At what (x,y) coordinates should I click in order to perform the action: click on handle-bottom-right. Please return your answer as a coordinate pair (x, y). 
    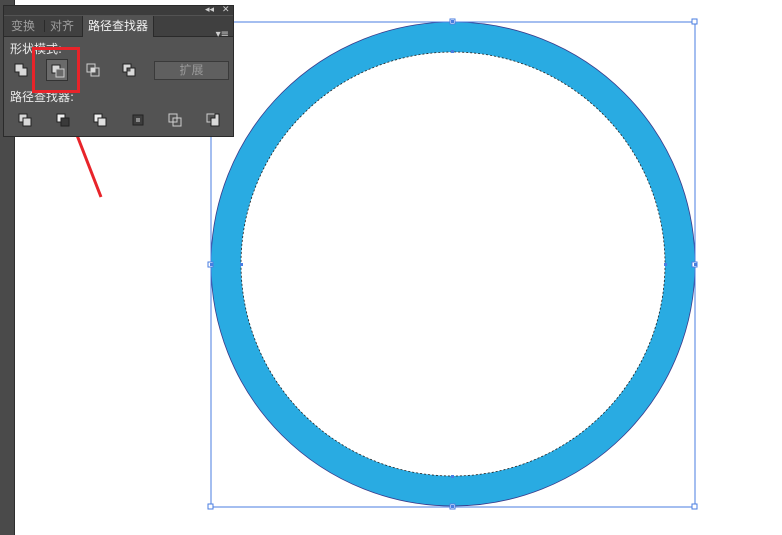
    Looking at the image, I should click on (694, 506).